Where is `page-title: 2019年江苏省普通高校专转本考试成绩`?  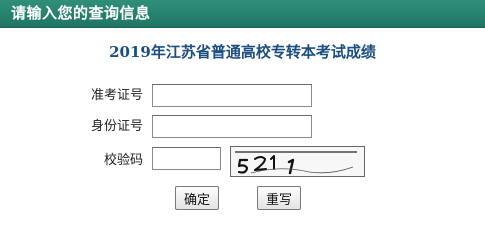
page-title: 2019年江苏省普通高校专转本考试成绩 is located at coordinates (242, 52).